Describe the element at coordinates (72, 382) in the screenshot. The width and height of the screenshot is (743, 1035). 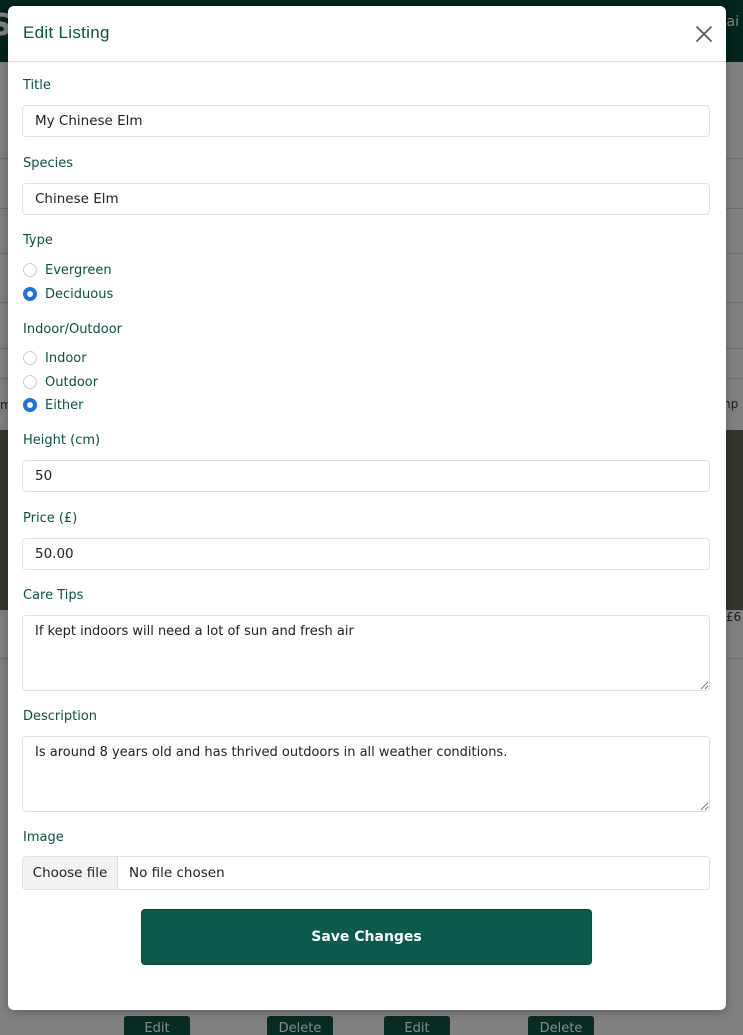
I see `radio-label: Outdoor` at that location.